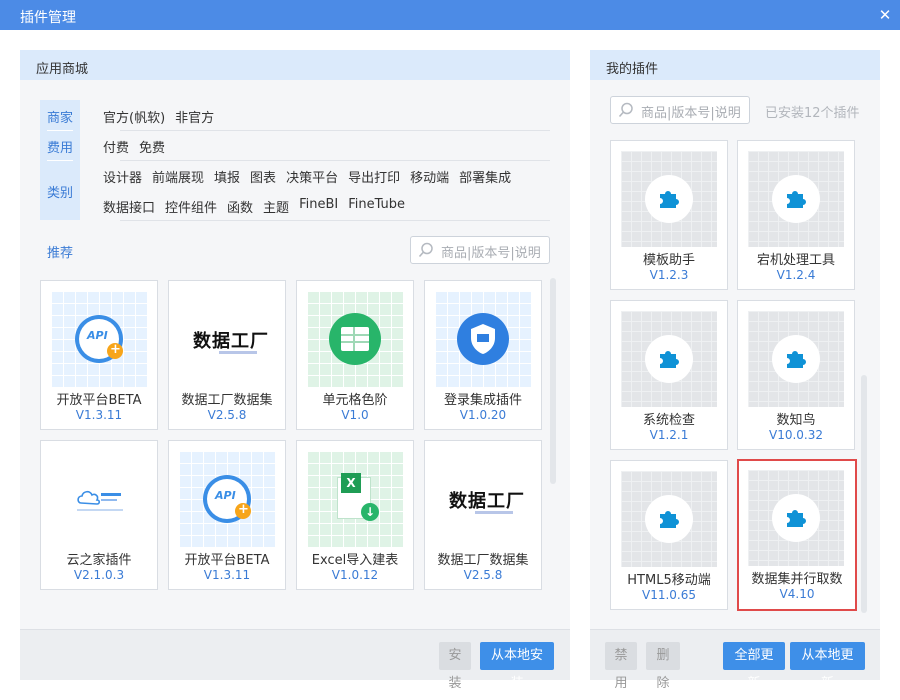 This screenshot has width=900, height=700. What do you see at coordinates (60, 191) in the screenshot?
I see `facet-category: 类别` at bounding box center [60, 191].